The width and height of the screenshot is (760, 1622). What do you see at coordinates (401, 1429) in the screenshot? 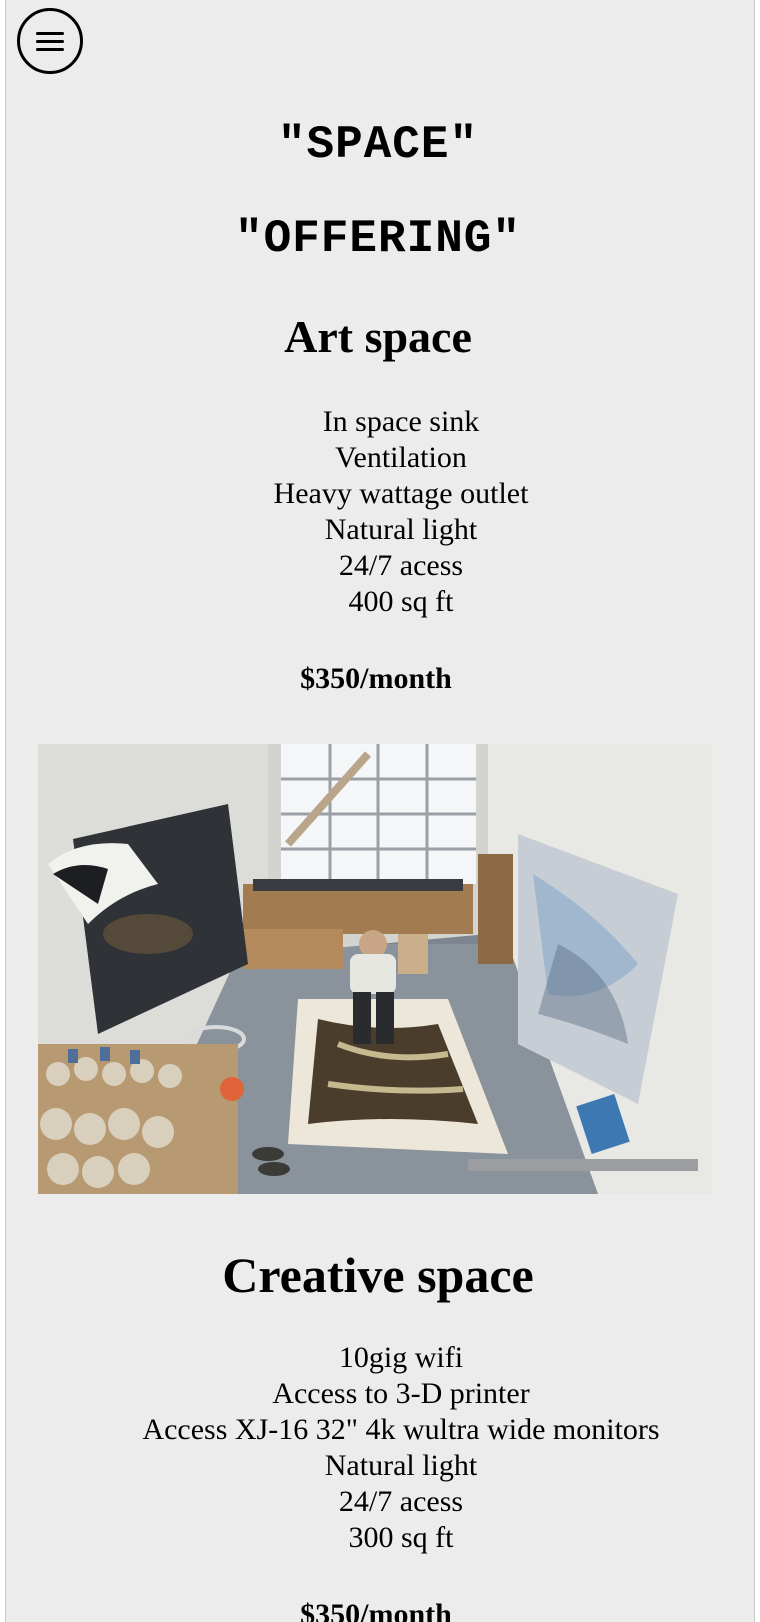
I see `feature-item: Access XJ-16 32" 4k wultra wide monitors` at bounding box center [401, 1429].